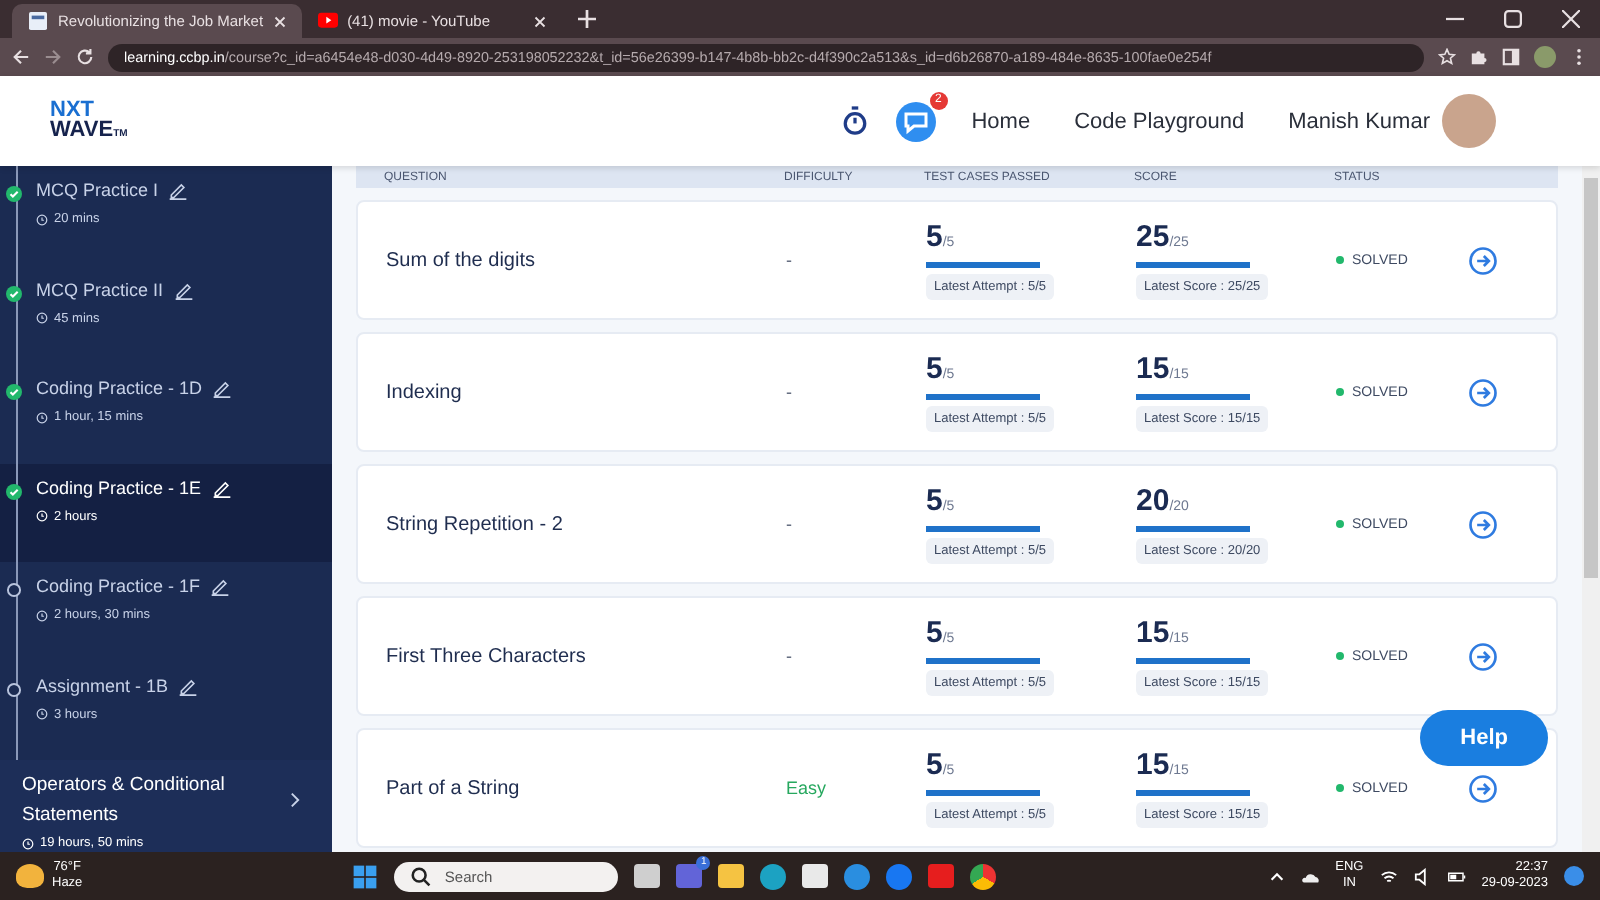  I want to click on reload-icon, so click(85, 57).